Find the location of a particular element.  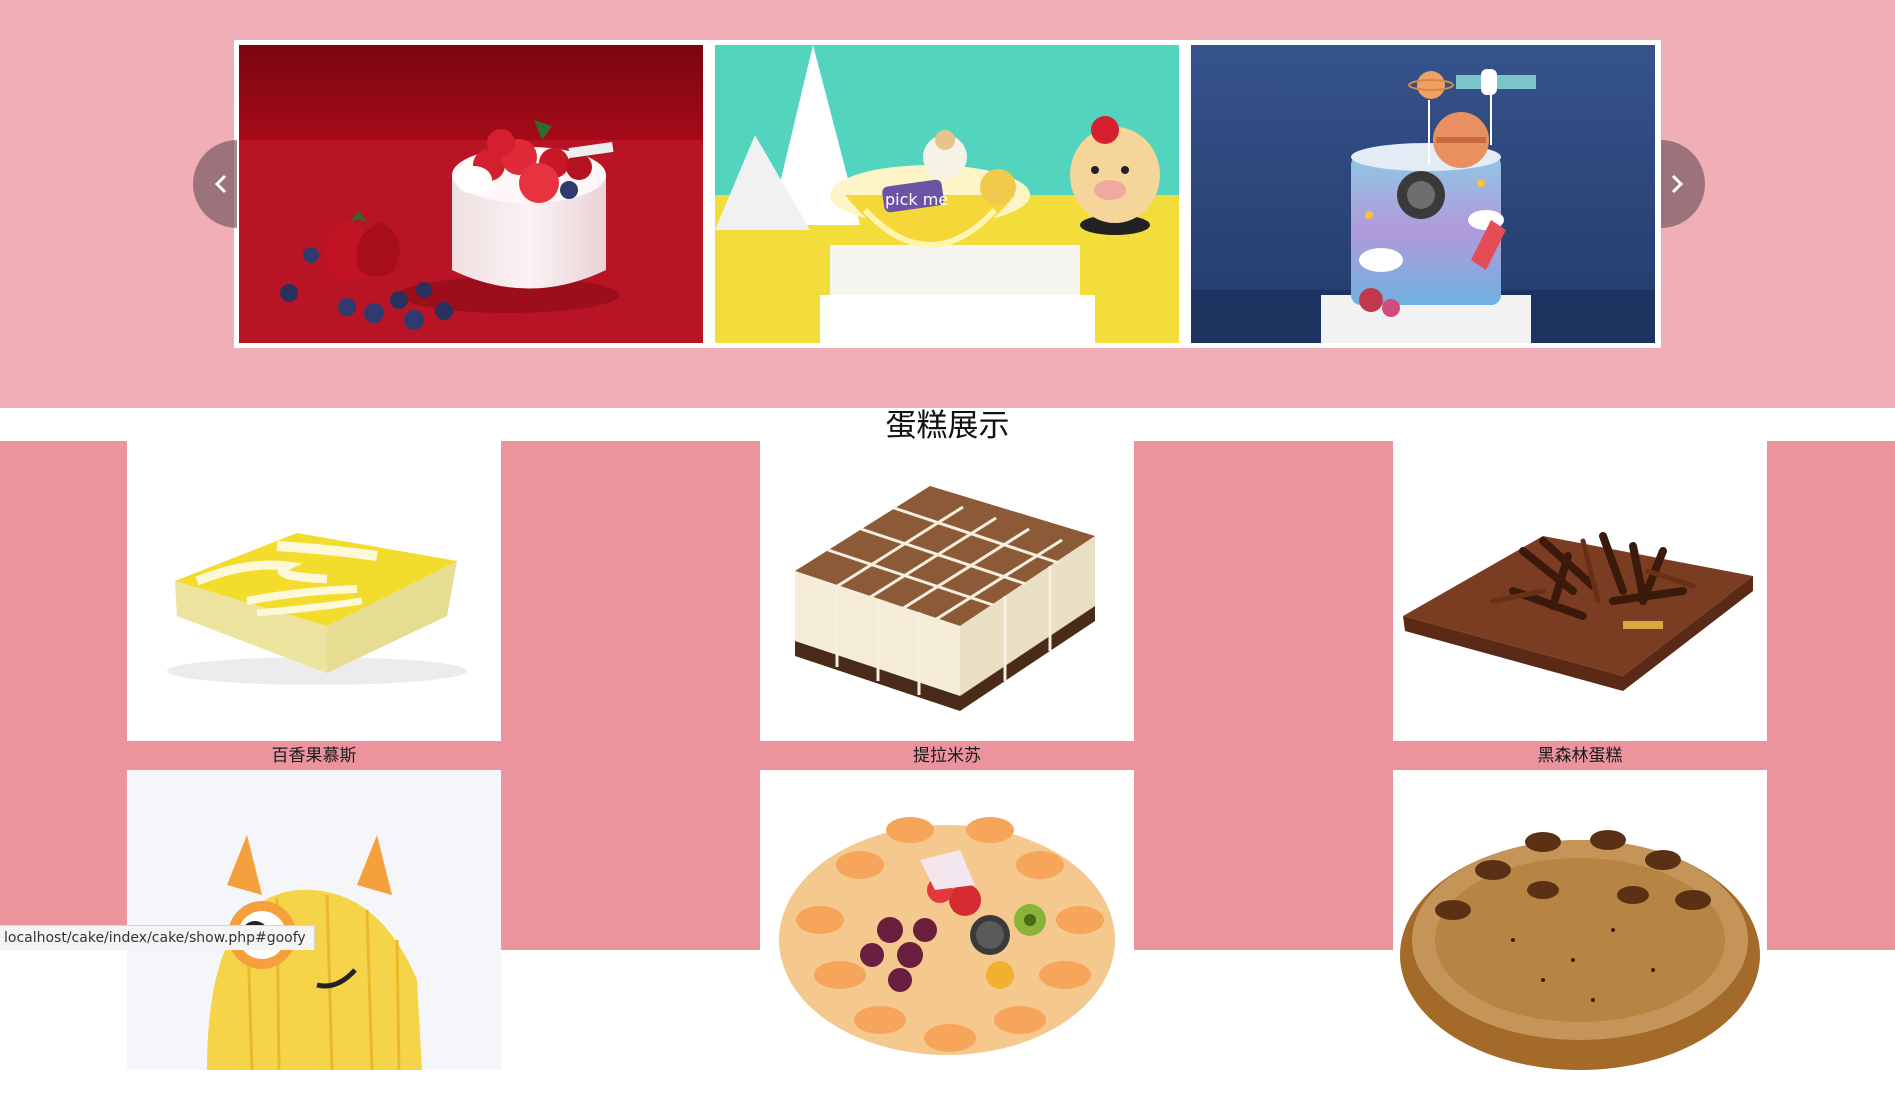

cake-card: 提拉米苏 is located at coordinates (947, 606).